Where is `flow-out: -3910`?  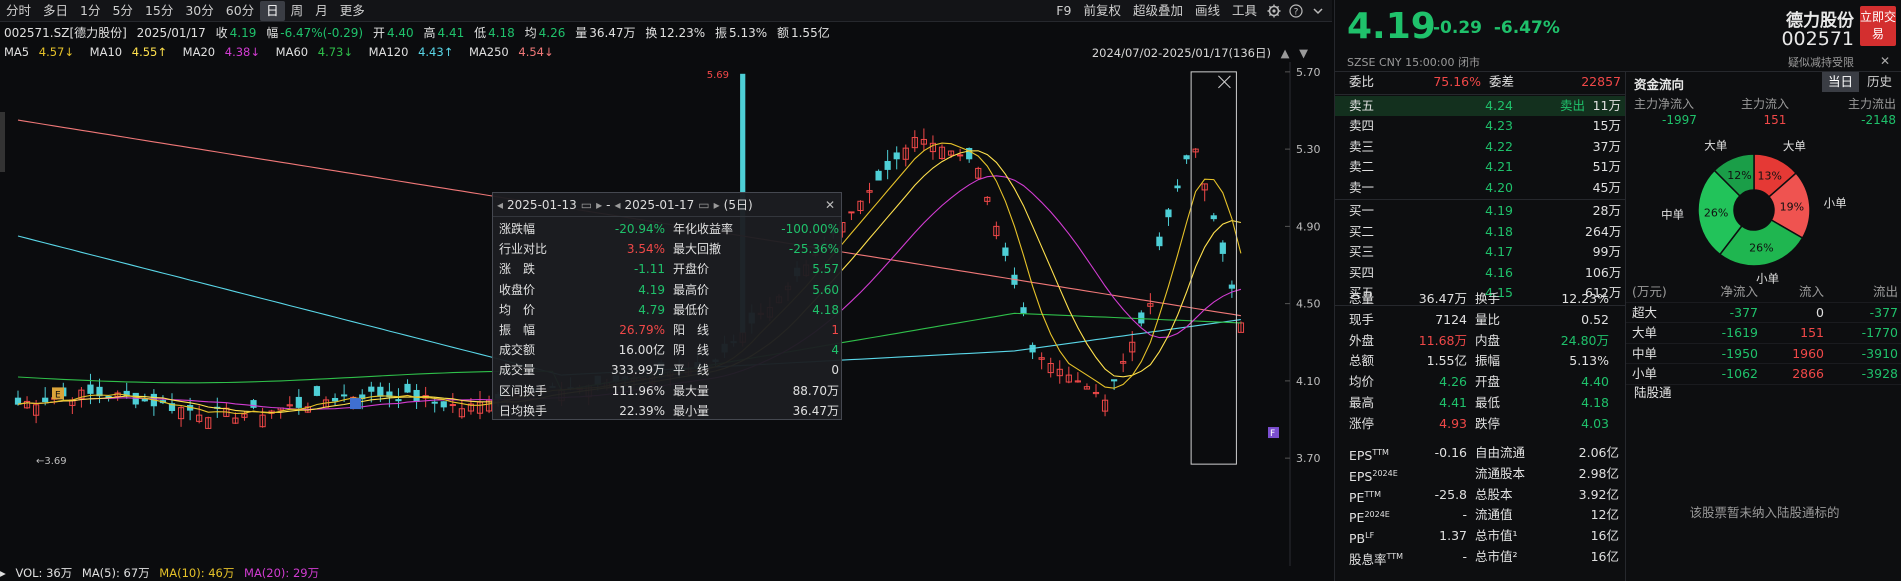
flow-out: -3910 is located at coordinates (1879, 353).